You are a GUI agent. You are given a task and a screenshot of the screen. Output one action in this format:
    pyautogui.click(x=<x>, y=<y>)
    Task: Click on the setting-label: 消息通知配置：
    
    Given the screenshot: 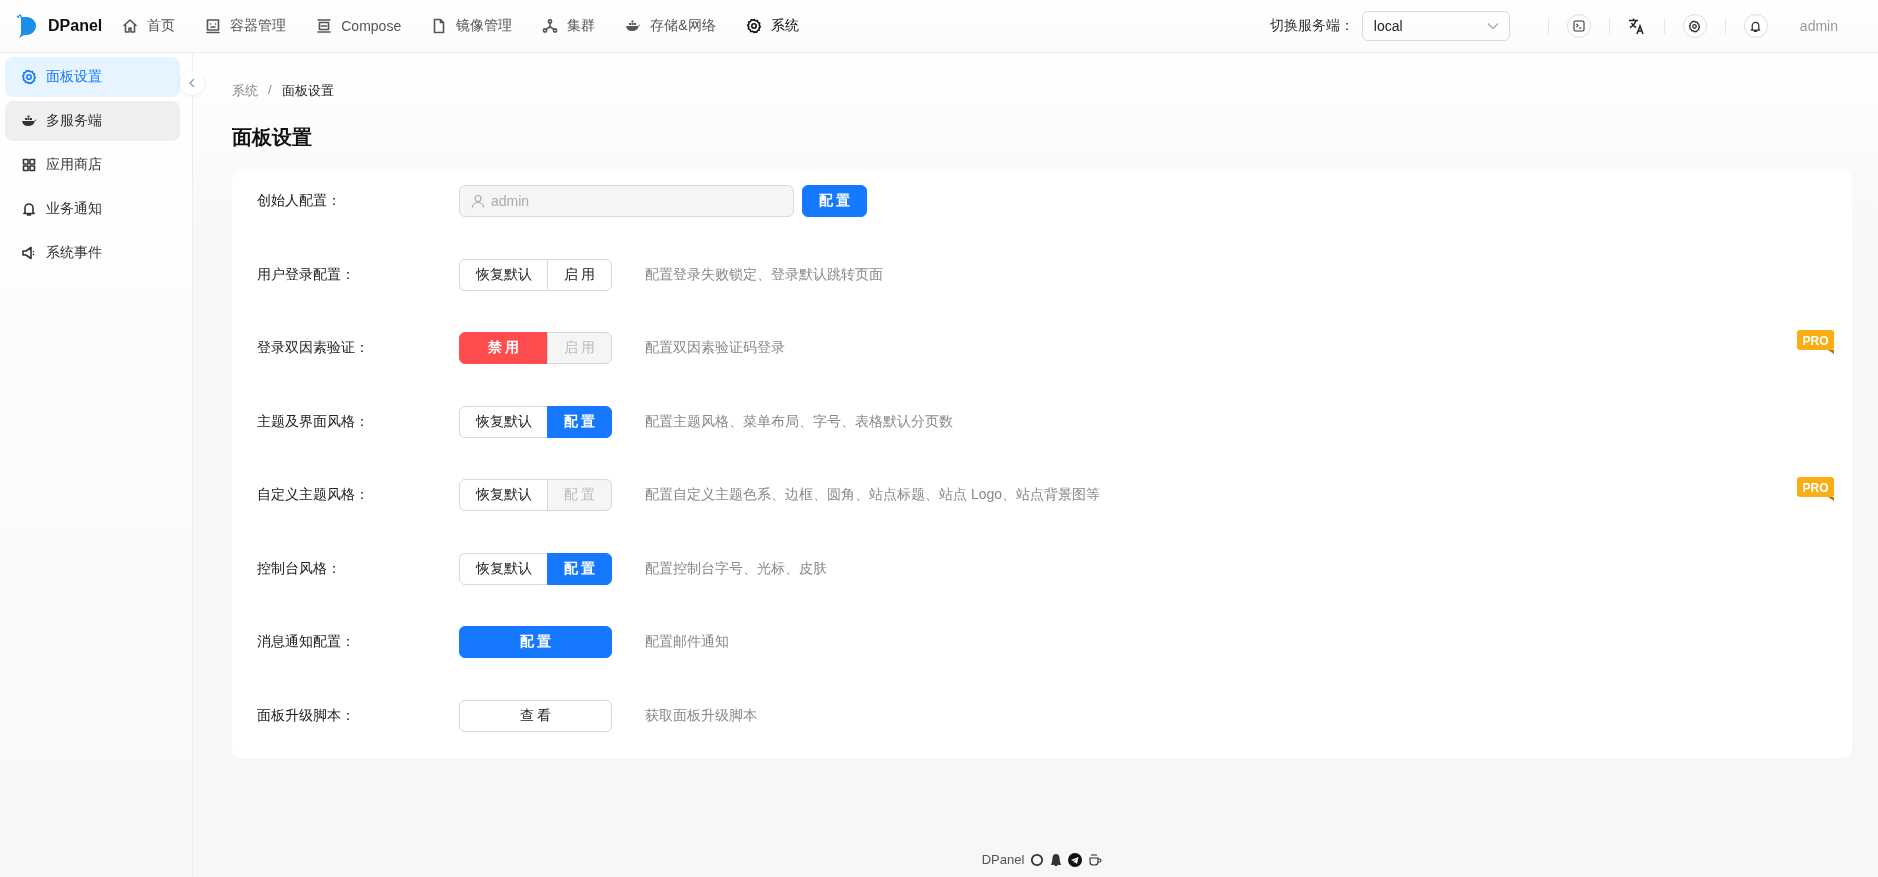 What is the action you would take?
    pyautogui.click(x=306, y=642)
    